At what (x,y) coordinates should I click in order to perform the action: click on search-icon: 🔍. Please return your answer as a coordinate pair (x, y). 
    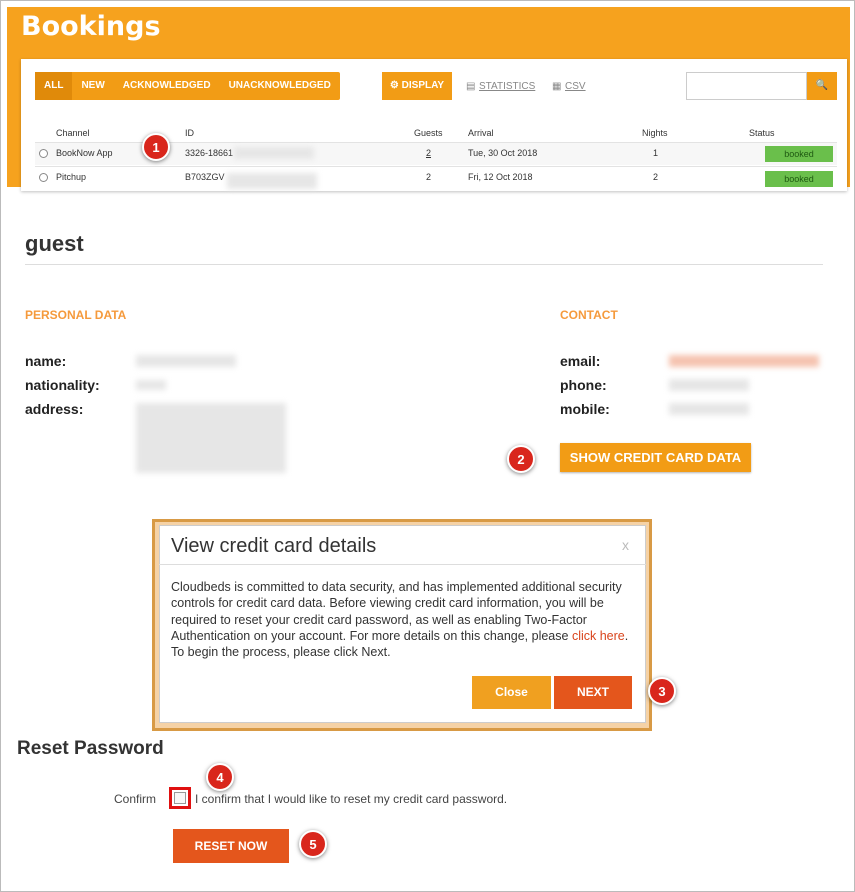
    Looking at the image, I should click on (822, 86).